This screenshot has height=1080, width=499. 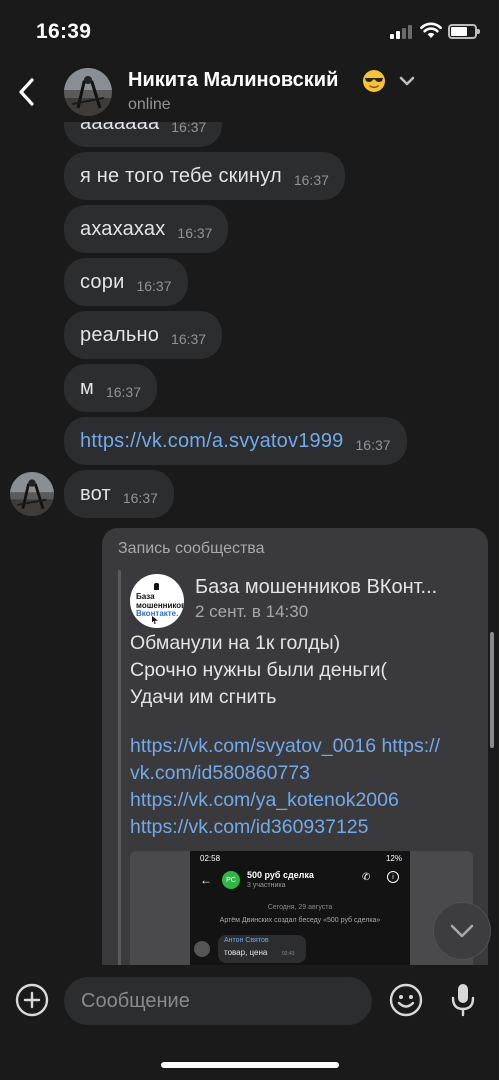 I want to click on emoji-smile-icon, so click(x=406, y=1000).